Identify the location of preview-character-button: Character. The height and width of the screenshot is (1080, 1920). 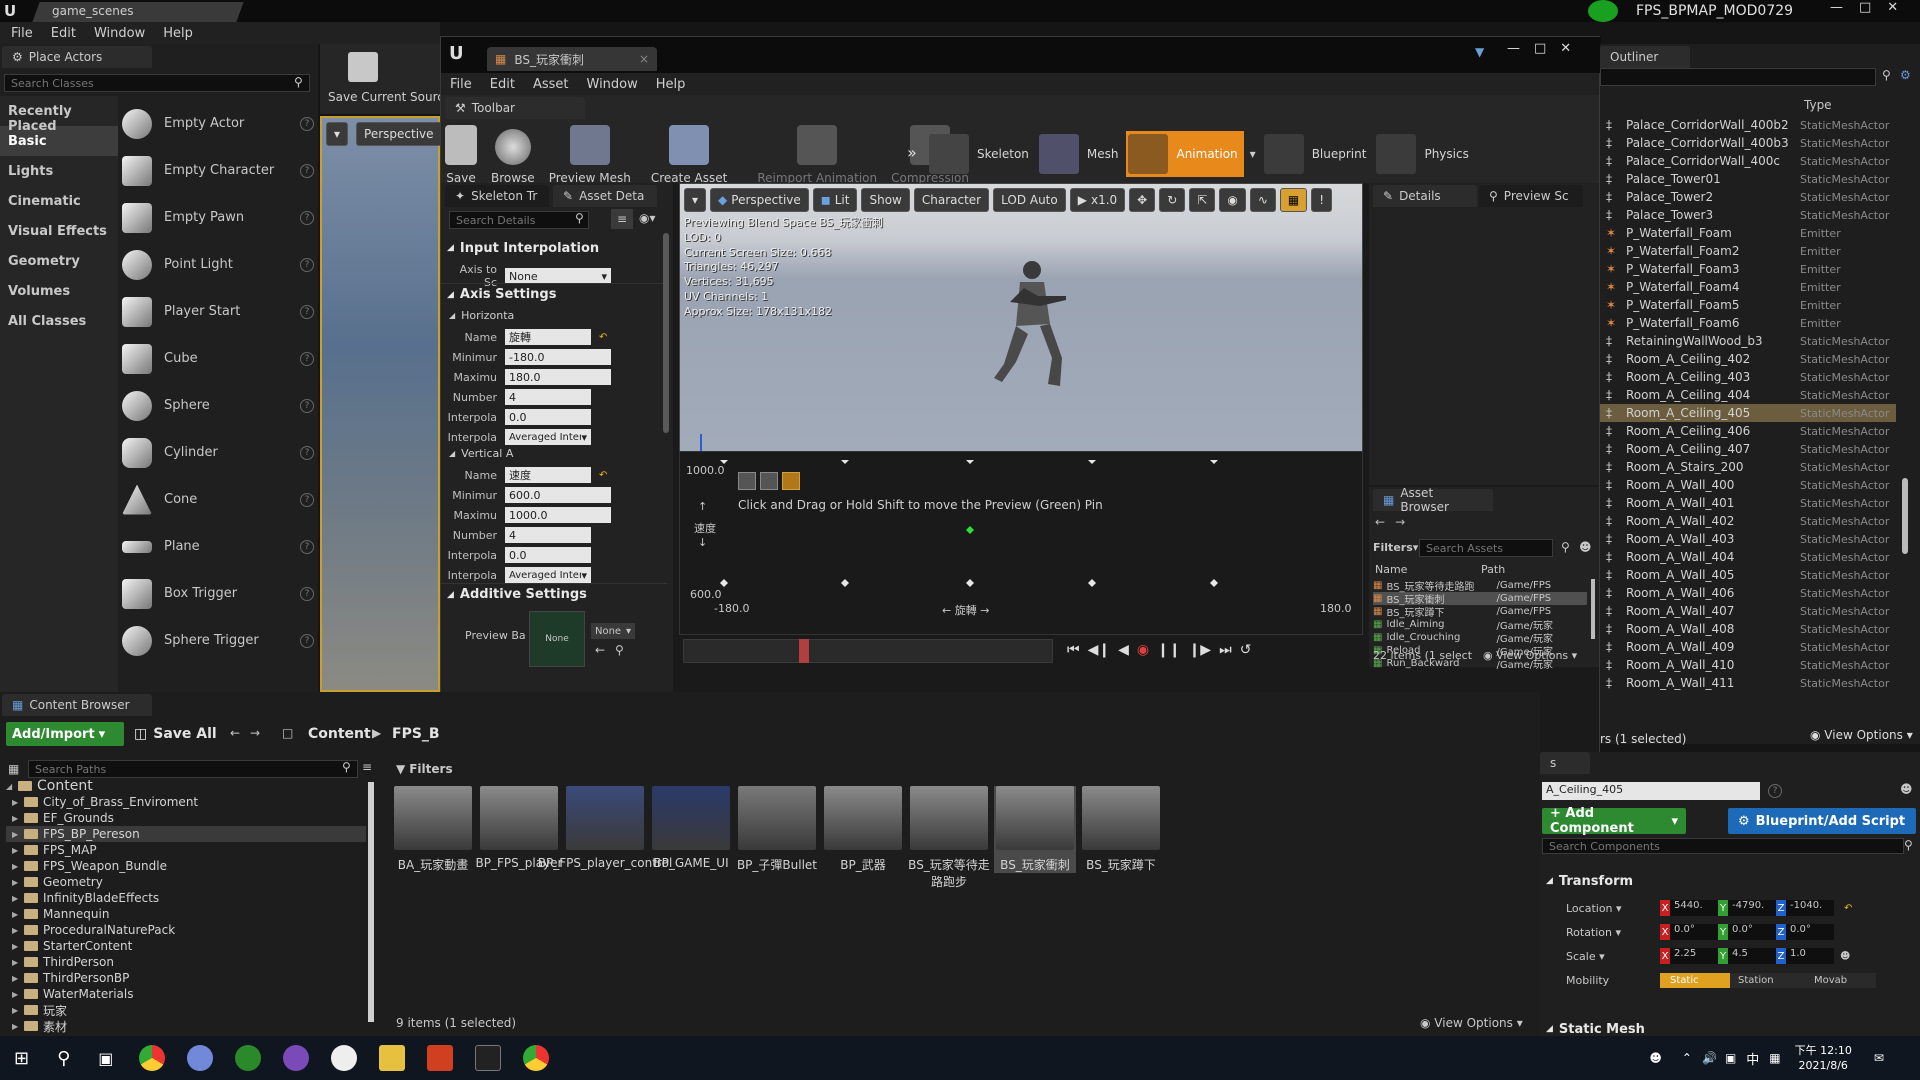
(951, 200).